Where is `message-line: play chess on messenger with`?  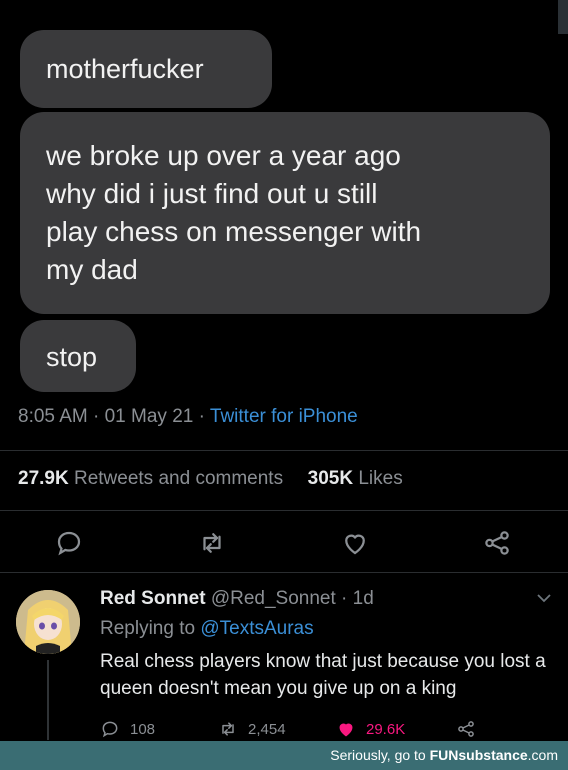 message-line: play chess on messenger with is located at coordinates (234, 231).